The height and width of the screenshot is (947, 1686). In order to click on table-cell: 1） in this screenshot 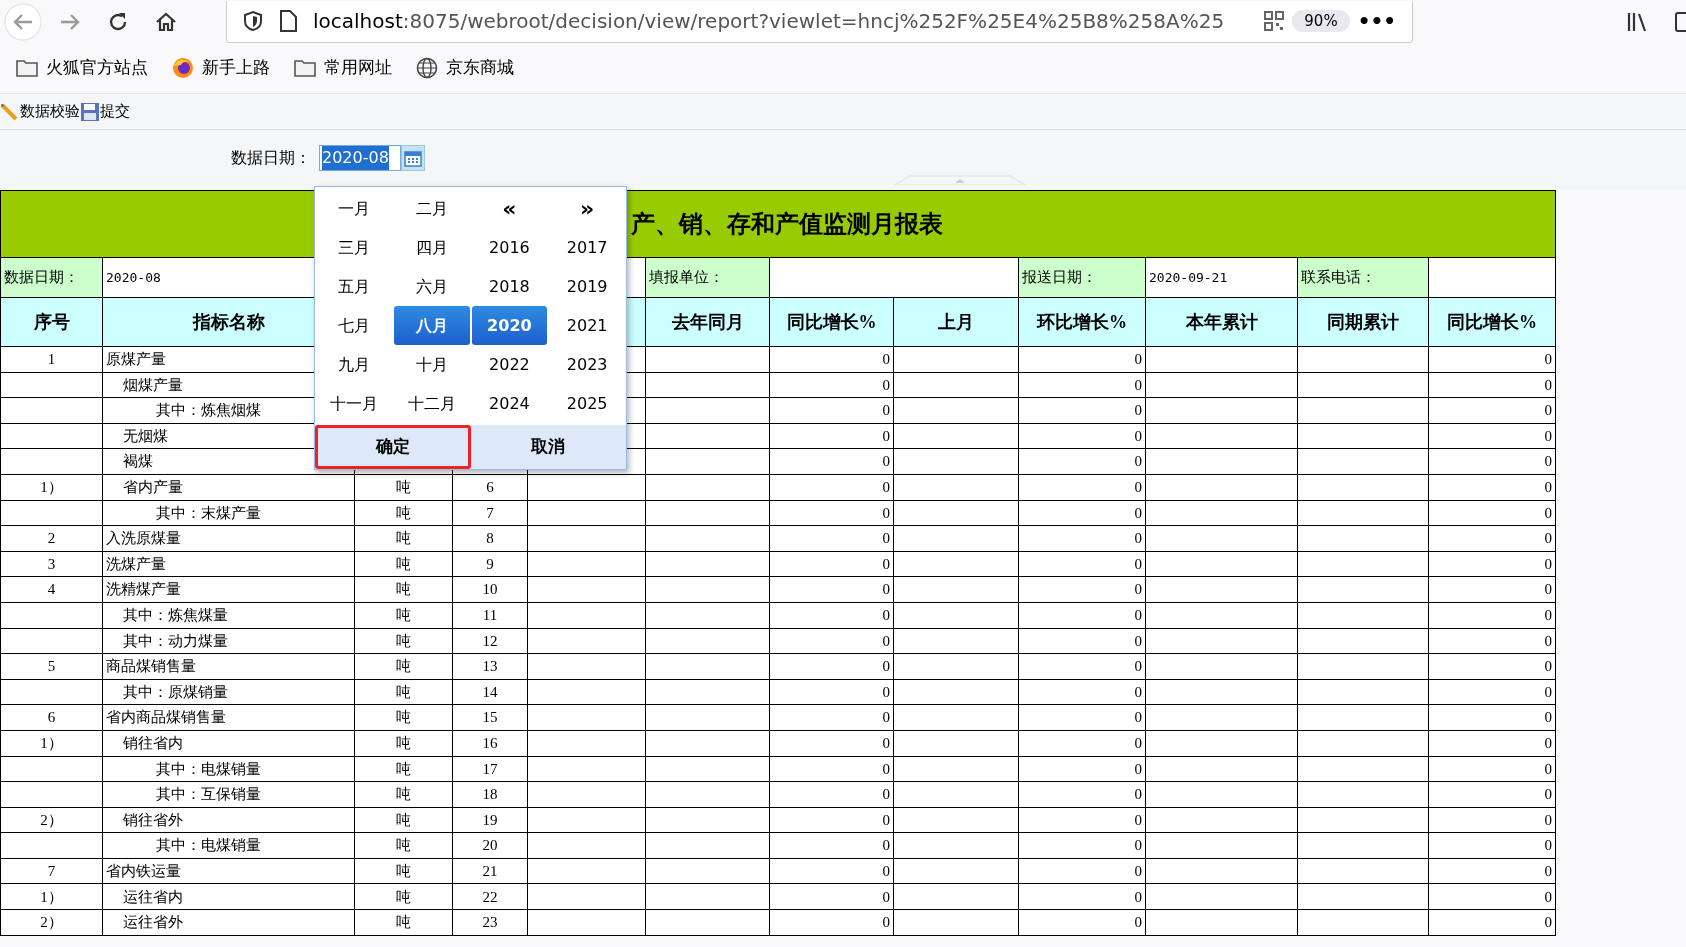, I will do `click(51, 487)`.